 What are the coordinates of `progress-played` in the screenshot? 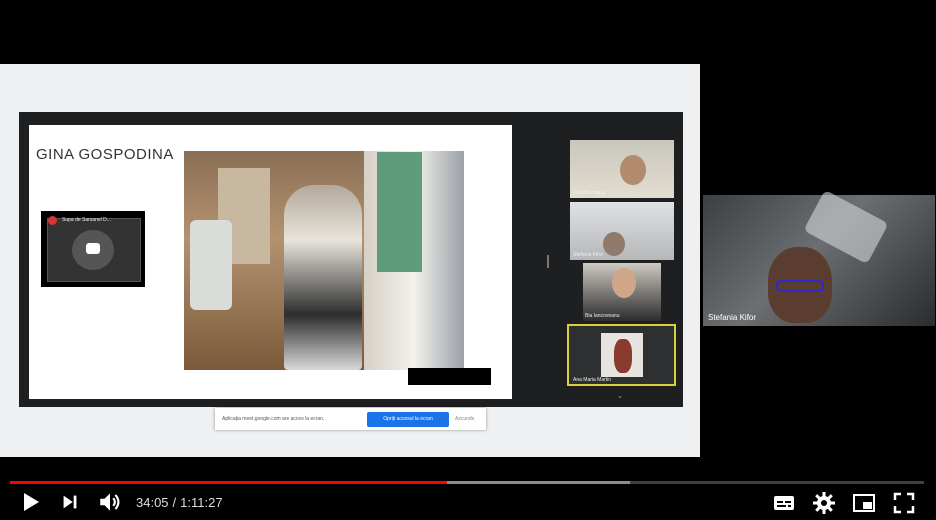 It's located at (228, 482).